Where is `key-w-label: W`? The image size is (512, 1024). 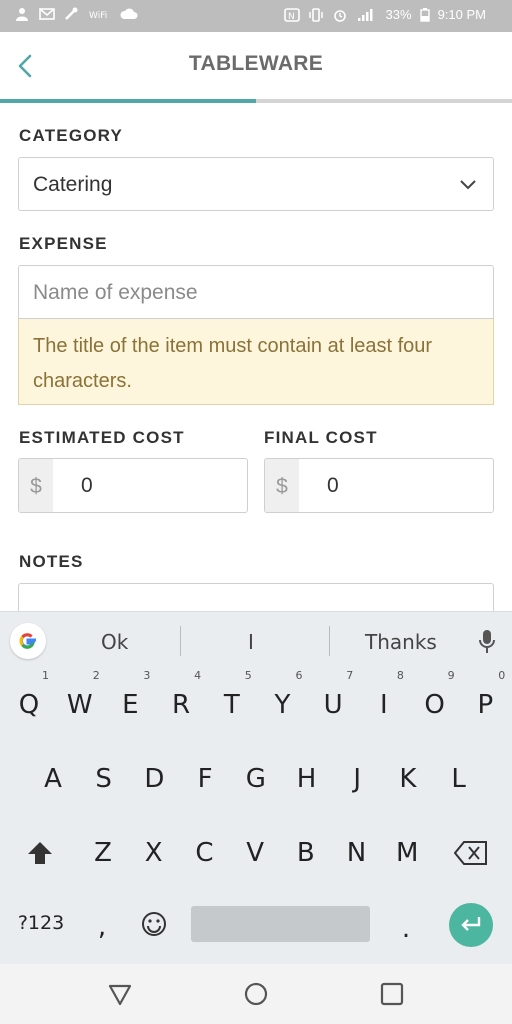 key-w-label: W is located at coordinates (79, 705).